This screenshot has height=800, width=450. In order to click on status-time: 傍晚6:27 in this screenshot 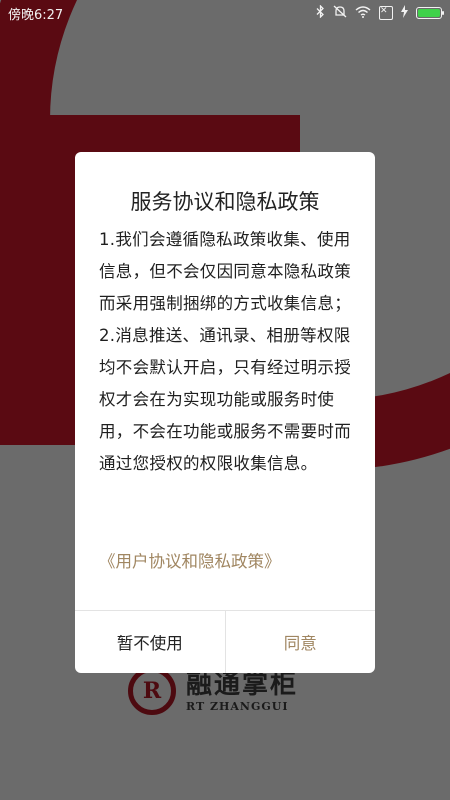, I will do `click(36, 15)`.